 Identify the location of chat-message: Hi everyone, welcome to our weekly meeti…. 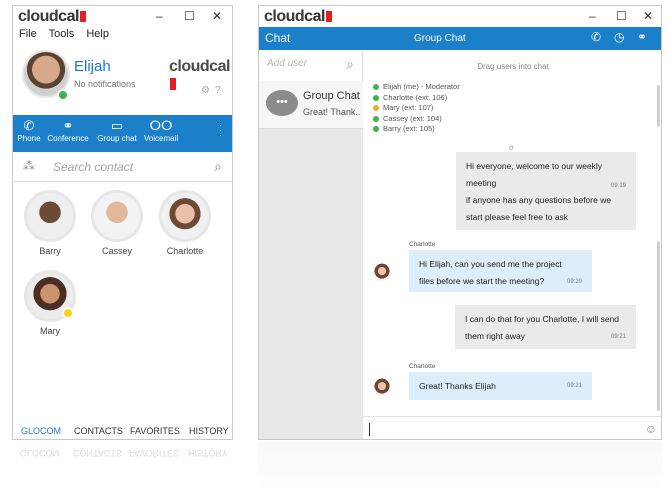
(546, 191).